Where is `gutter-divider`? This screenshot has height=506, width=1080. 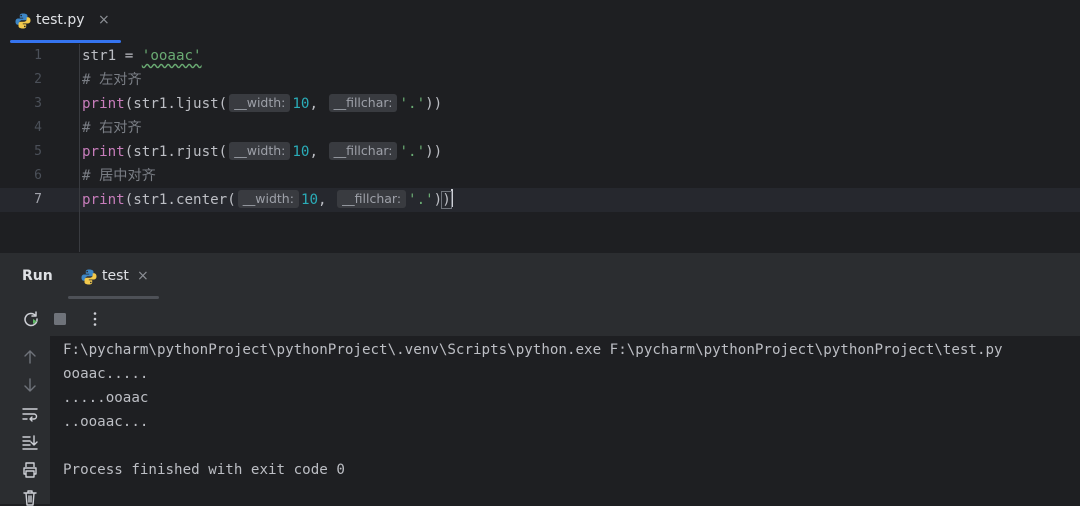 gutter-divider is located at coordinates (79, 148).